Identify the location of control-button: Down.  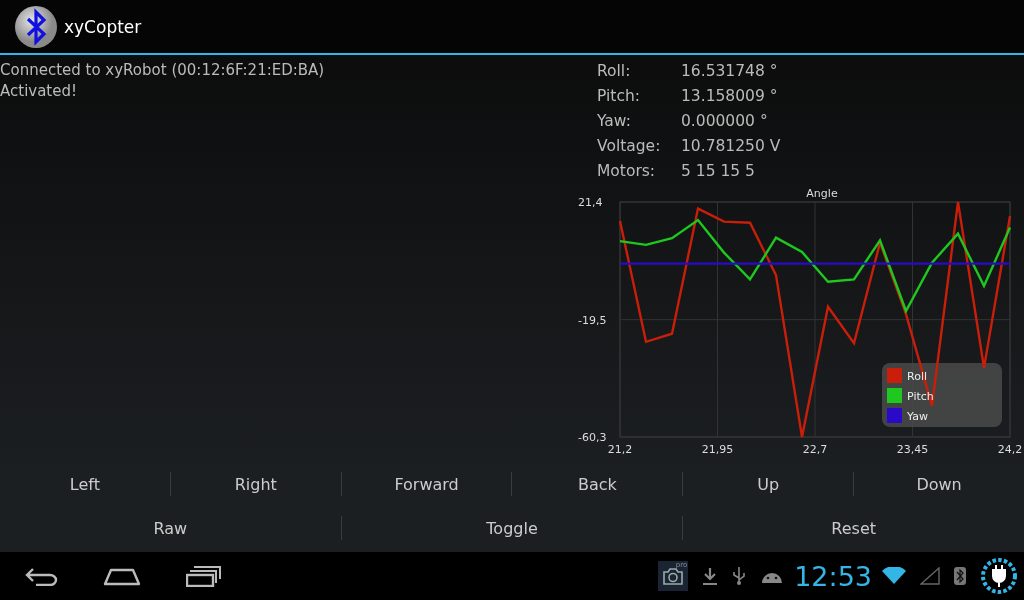
(939, 484).